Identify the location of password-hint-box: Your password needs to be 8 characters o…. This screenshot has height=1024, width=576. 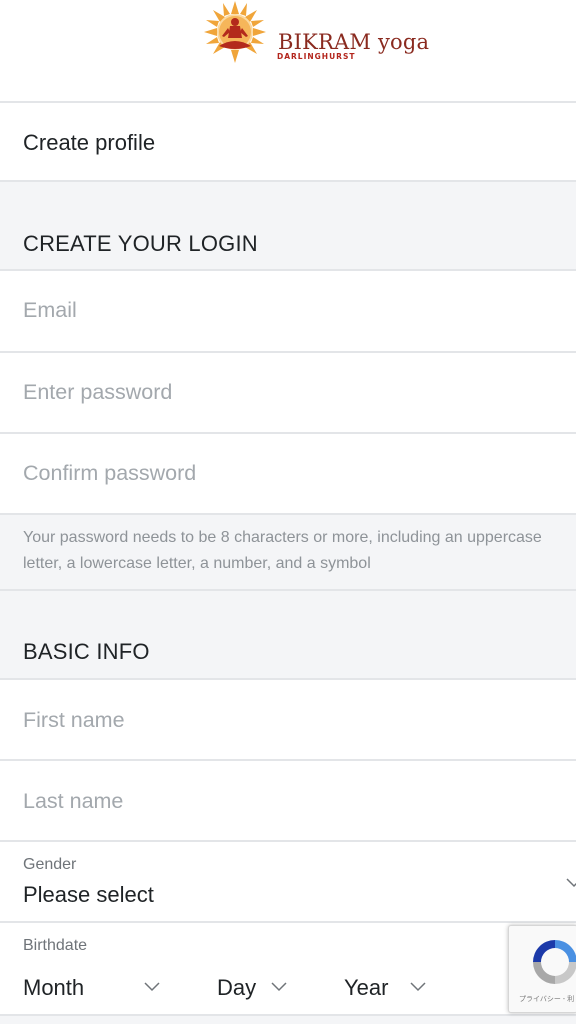
(288, 552).